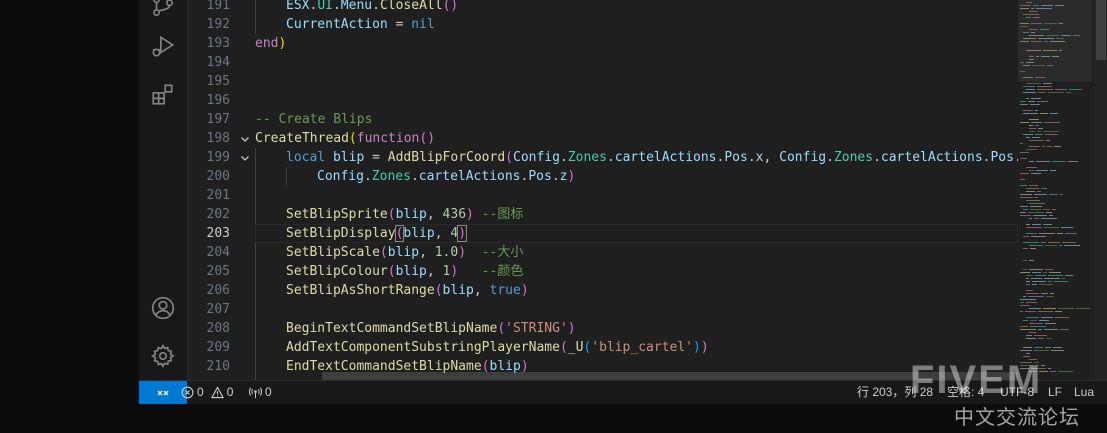 Image resolution: width=1107 pixels, height=433 pixels. What do you see at coordinates (207, 392) in the screenshot?
I see `problems-indicator: 0 0` at bounding box center [207, 392].